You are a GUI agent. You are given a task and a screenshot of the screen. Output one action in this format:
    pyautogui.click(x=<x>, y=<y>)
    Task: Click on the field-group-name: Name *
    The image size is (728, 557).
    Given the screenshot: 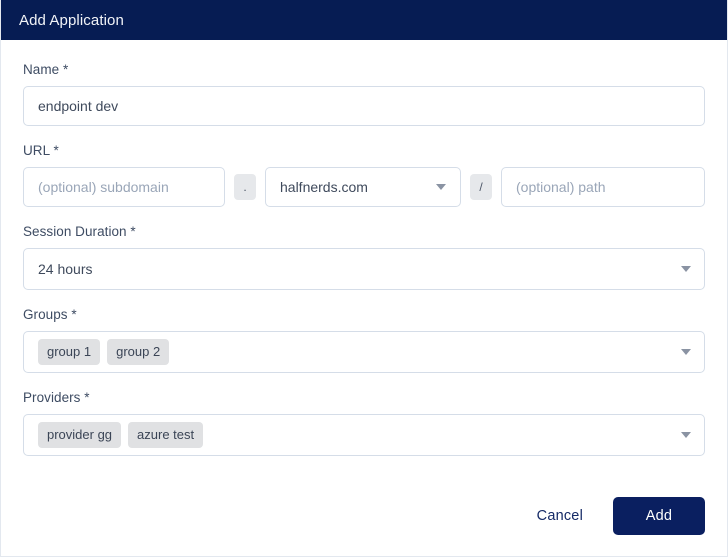 What is the action you would take?
    pyautogui.click(x=364, y=94)
    